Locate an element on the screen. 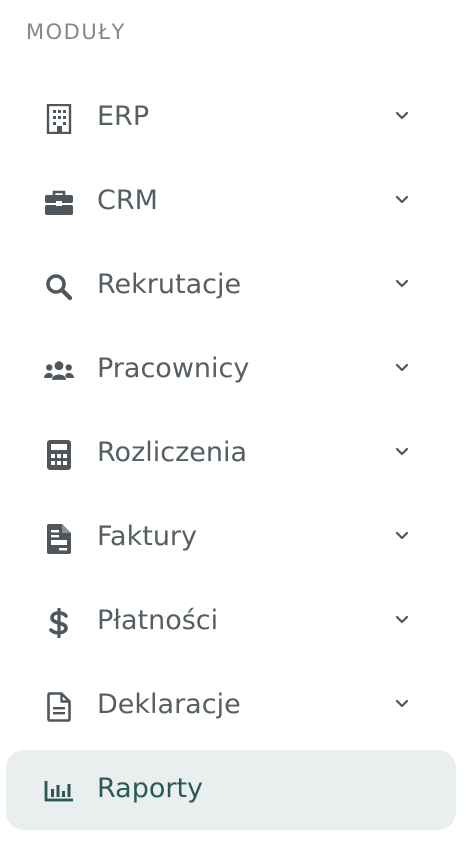  nav-item-rozliczenia: Rozliczenia is located at coordinates (231, 454).